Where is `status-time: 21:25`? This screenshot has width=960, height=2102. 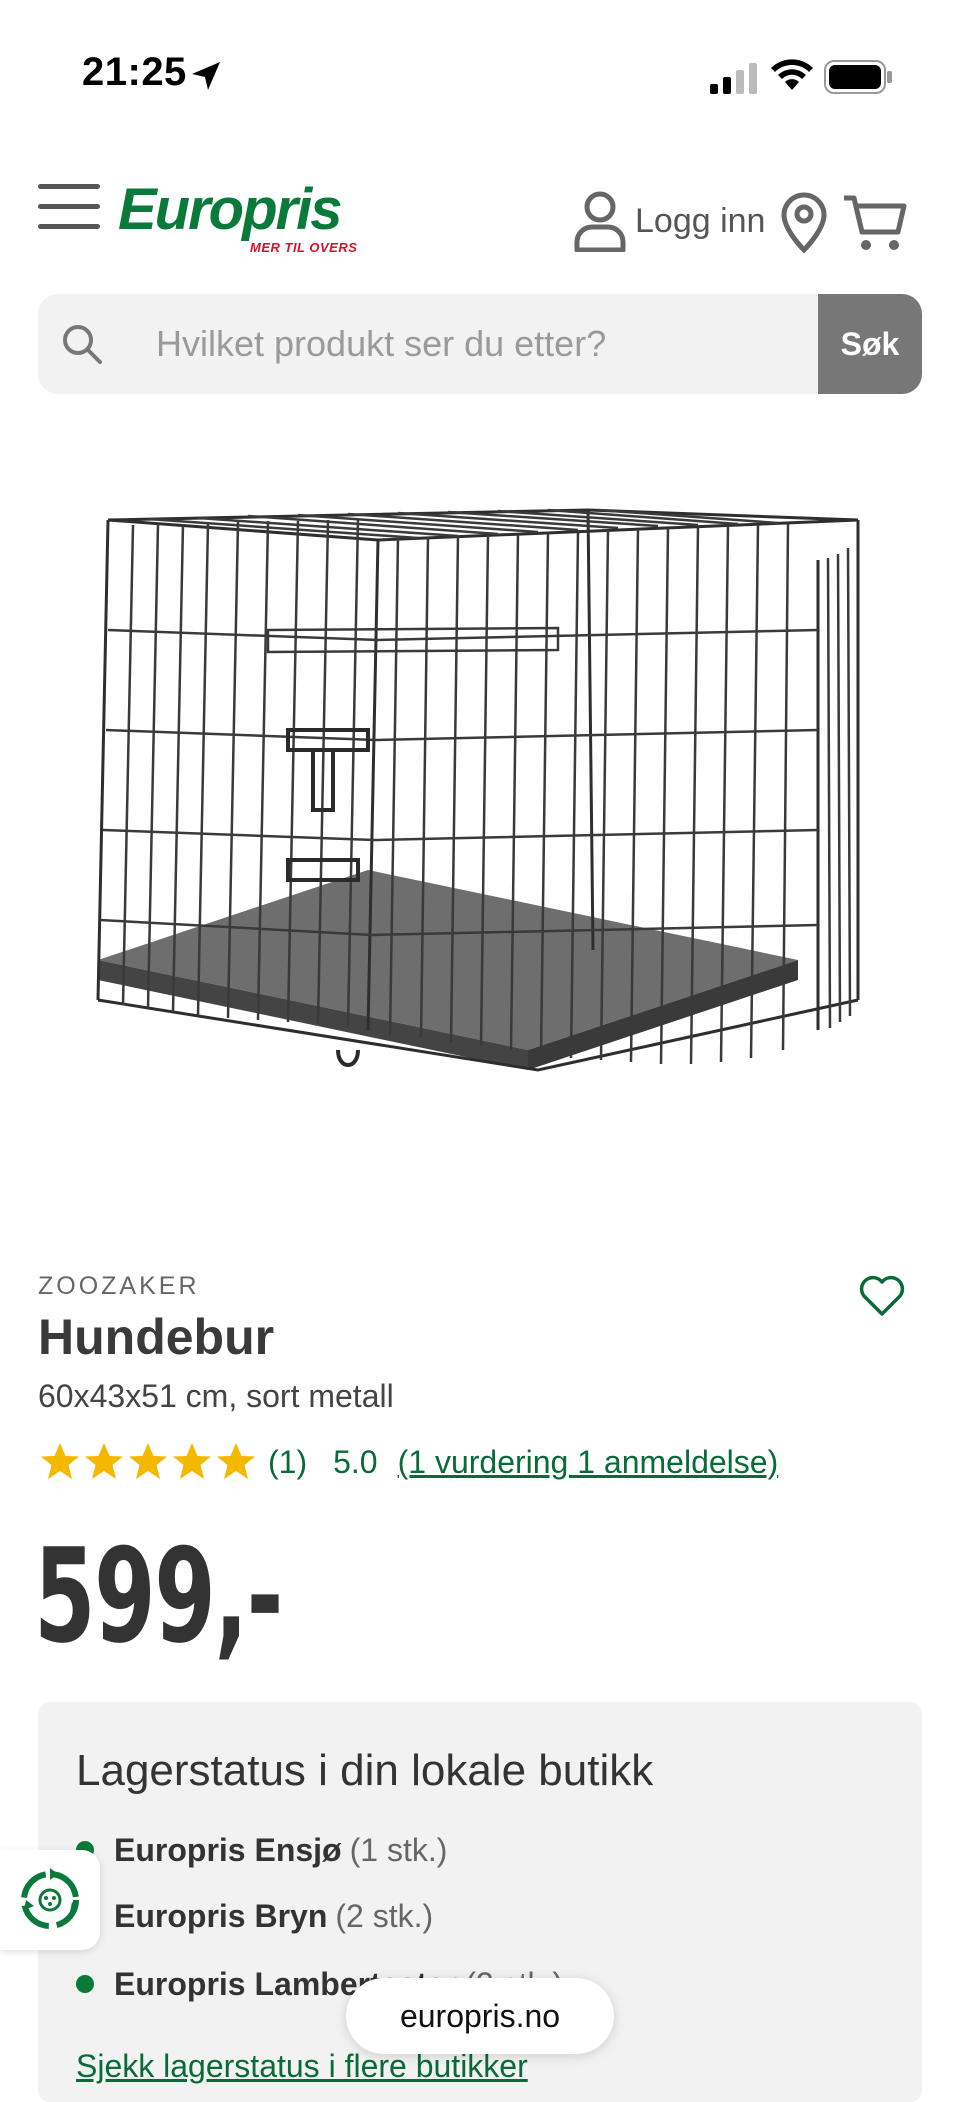 status-time: 21:25 is located at coordinates (134, 72).